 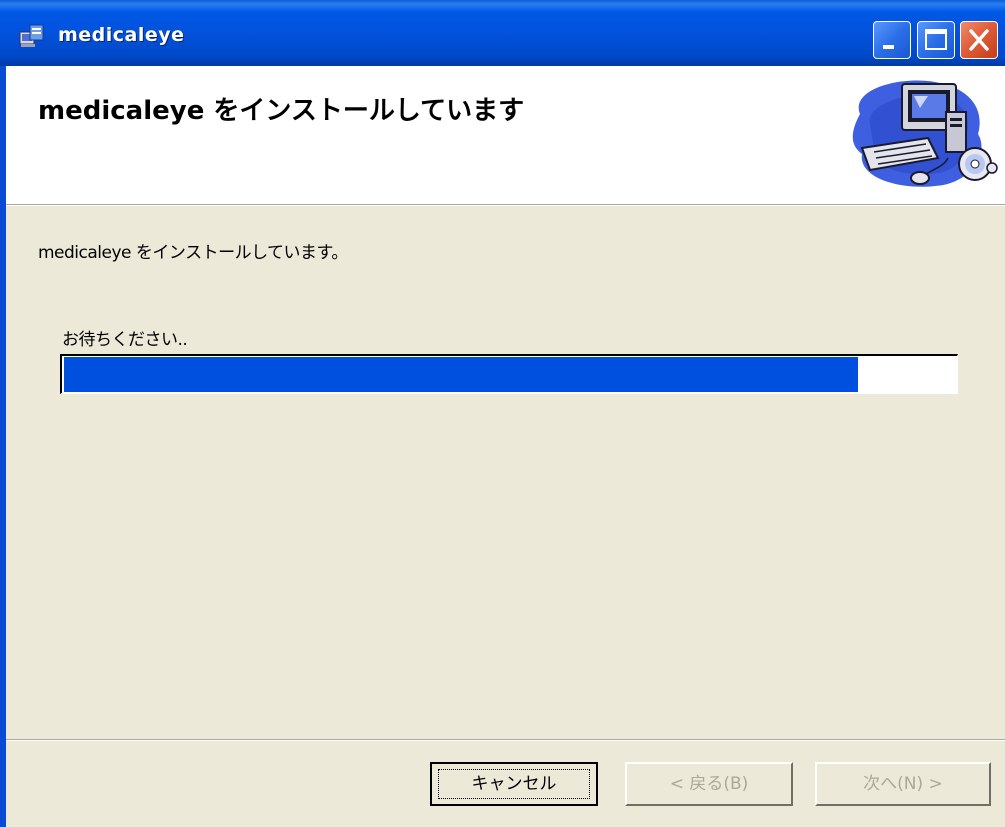 I want to click on cancel-button-label: キャンセル, so click(x=514, y=784).